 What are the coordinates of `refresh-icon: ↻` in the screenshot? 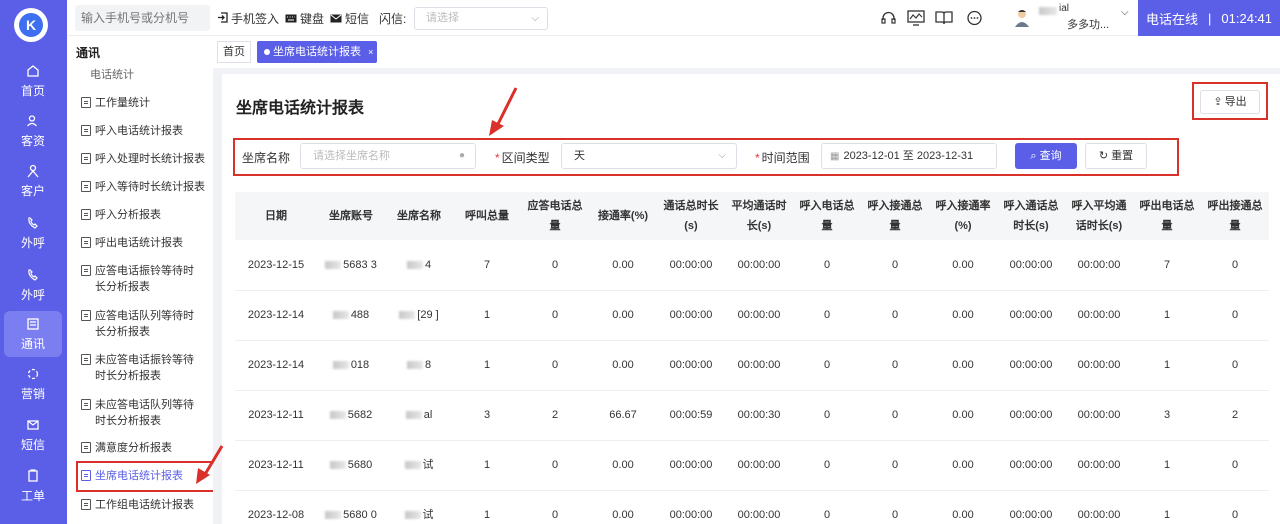 It's located at (1103, 156).